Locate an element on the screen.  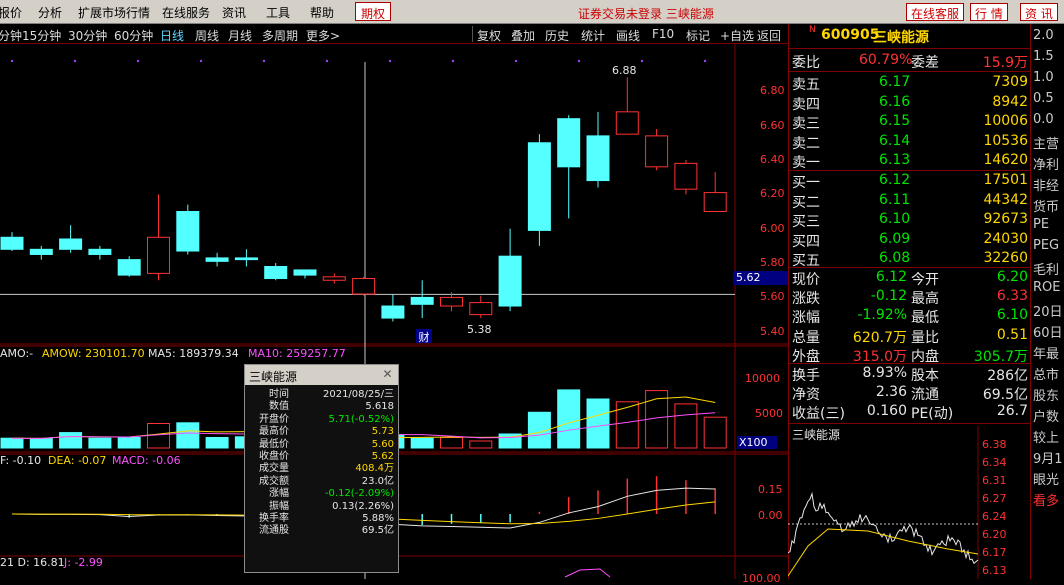
tooltip-value: 5.618 is located at coordinates (379, 407).